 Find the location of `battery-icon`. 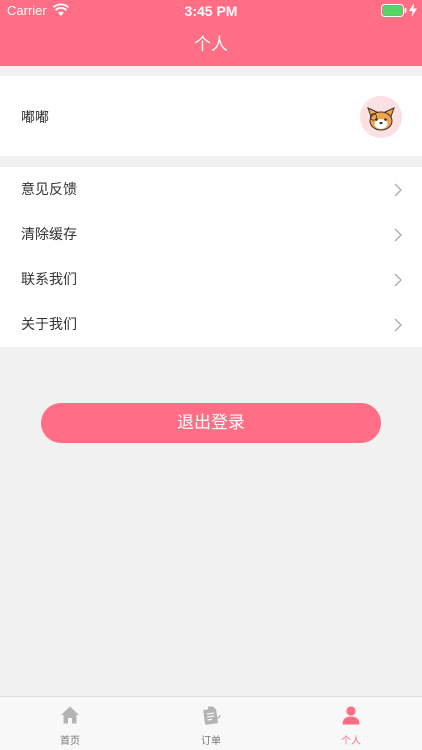

battery-icon is located at coordinates (394, 10).